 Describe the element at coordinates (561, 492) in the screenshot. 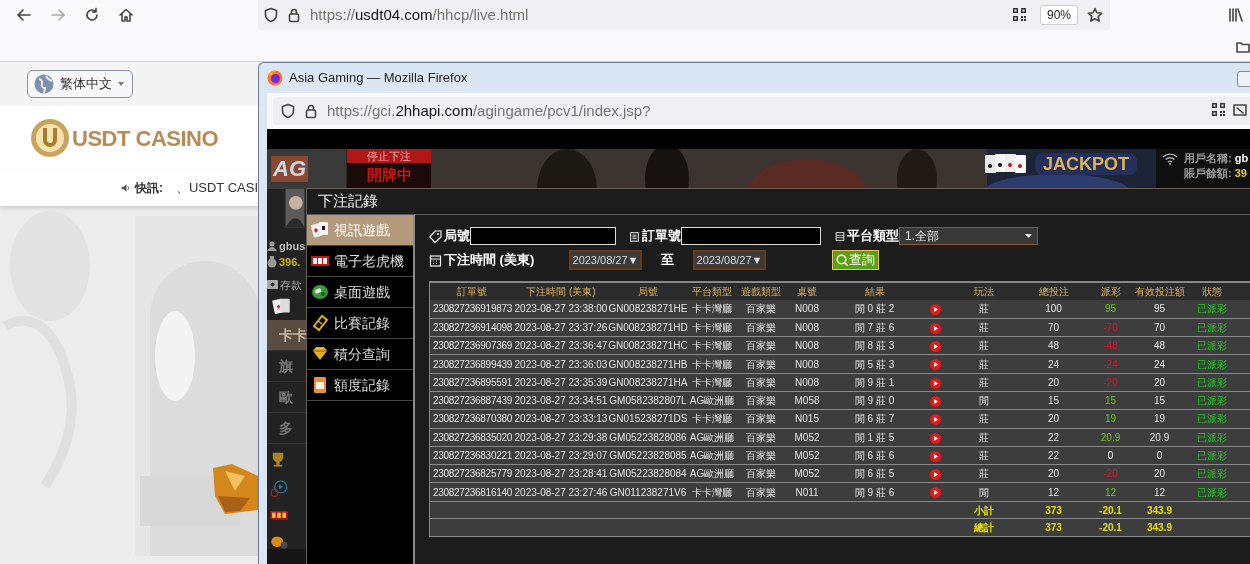

I see `table-cell: 2023-08-27 23:27:46` at that location.